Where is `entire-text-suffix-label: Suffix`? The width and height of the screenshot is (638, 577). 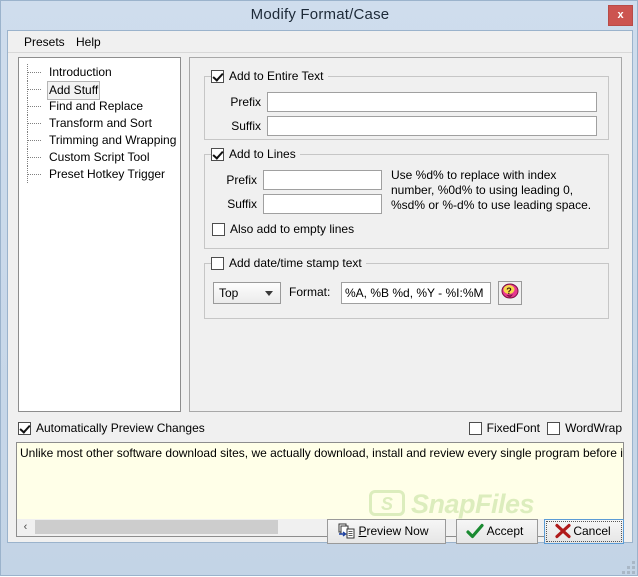
entire-text-suffix-label: Suffix is located at coordinates (246, 126).